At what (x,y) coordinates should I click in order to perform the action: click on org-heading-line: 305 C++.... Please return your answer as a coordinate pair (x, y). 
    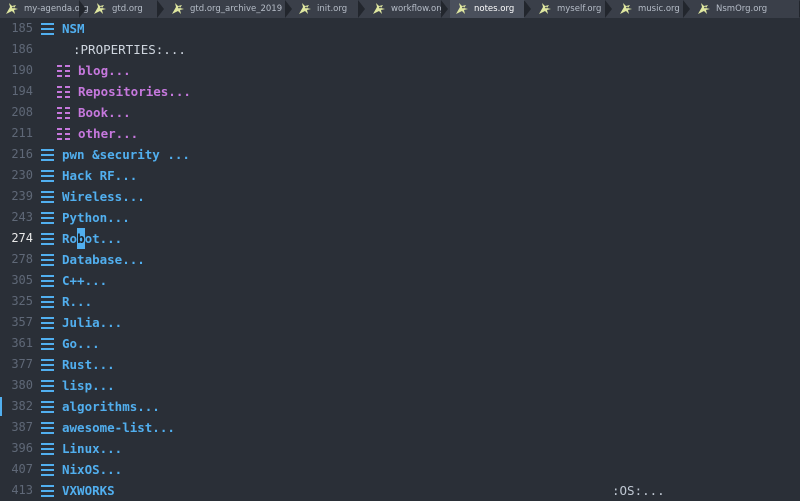
    Looking at the image, I should click on (400, 280).